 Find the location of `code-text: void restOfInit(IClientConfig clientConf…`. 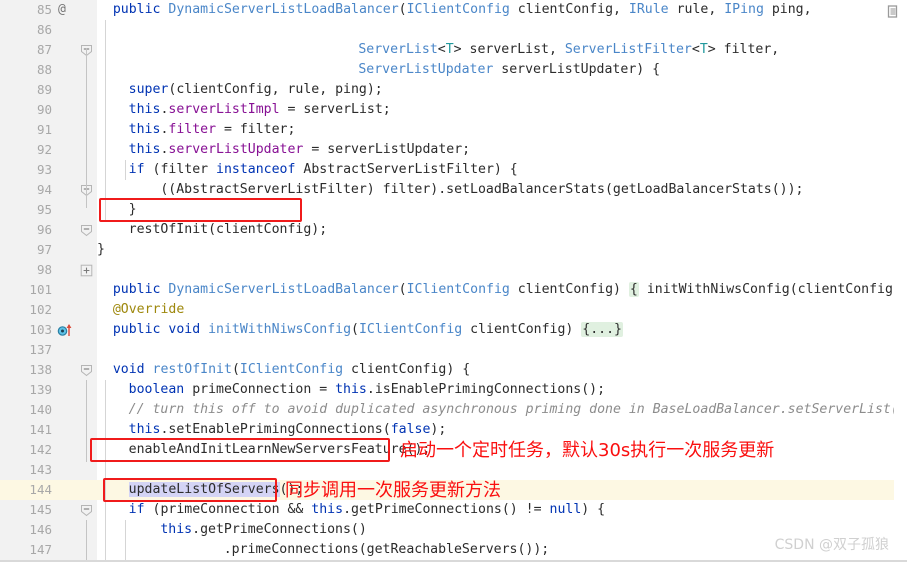

code-text: void restOfInit(IClientConfig clientConf… is located at coordinates (291, 370).